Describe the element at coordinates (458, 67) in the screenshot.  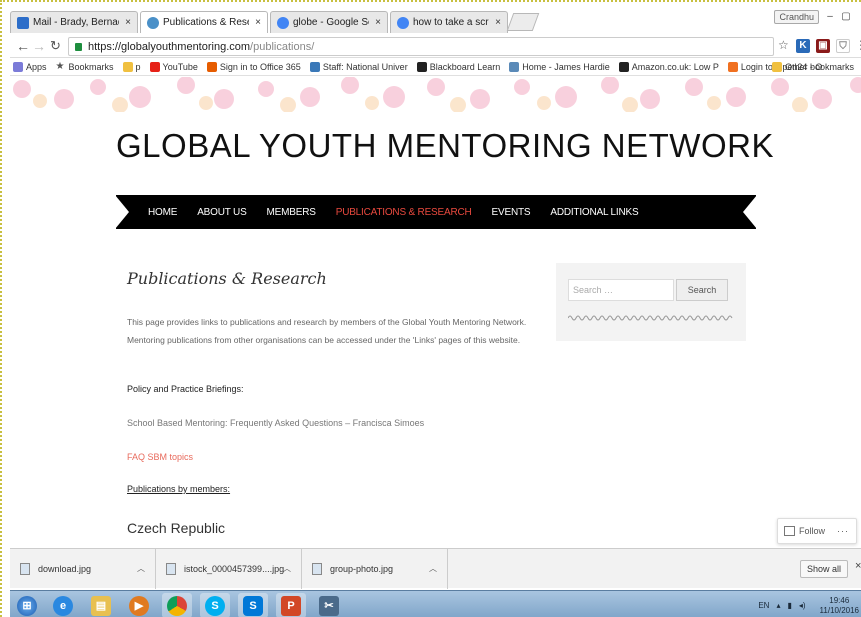
I see `bookmark-blackboard: Blackboard Learn` at that location.